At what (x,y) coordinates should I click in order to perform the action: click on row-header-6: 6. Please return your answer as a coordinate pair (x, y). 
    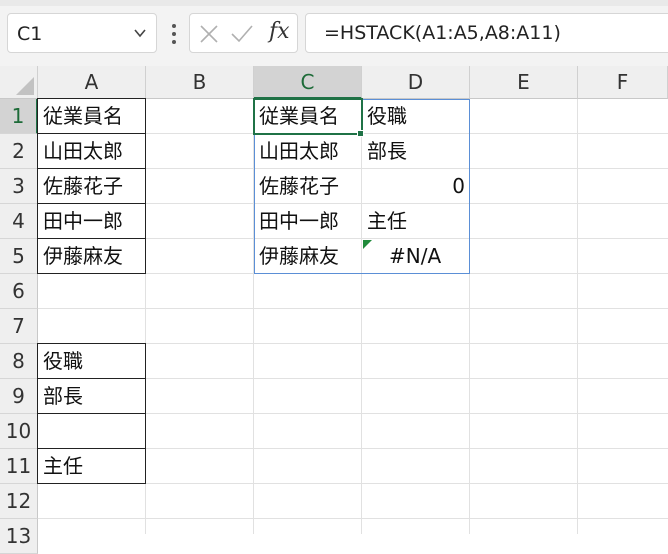
    Looking at the image, I should click on (19, 291).